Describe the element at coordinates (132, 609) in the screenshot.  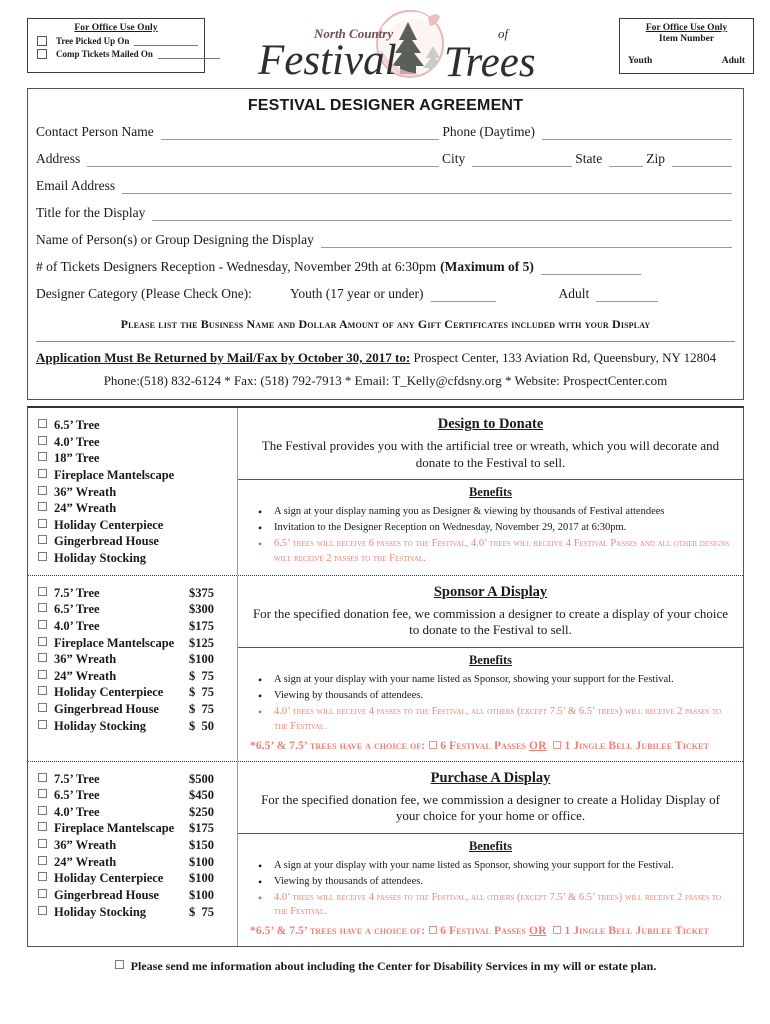
I see `option-row: 6.5’ Tree $300` at that location.